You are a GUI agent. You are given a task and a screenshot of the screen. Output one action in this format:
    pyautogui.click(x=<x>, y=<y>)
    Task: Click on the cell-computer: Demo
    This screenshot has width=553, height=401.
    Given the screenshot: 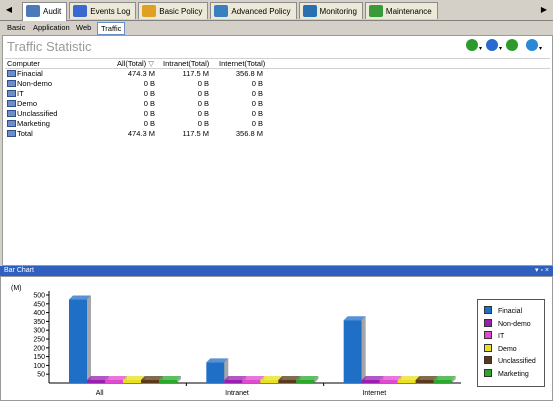 What is the action you would take?
    pyautogui.click(x=54, y=104)
    